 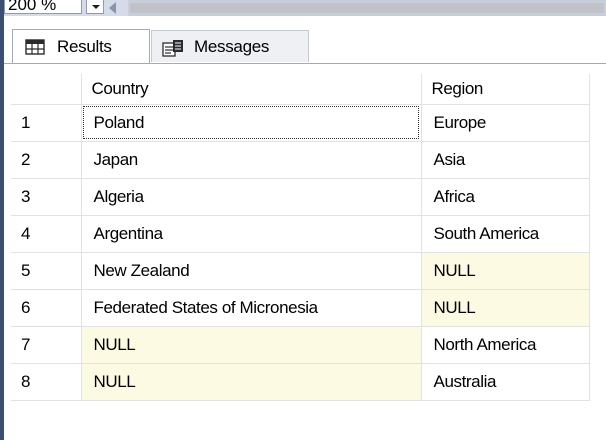 I want to click on tabs-divider, so click(x=305, y=63).